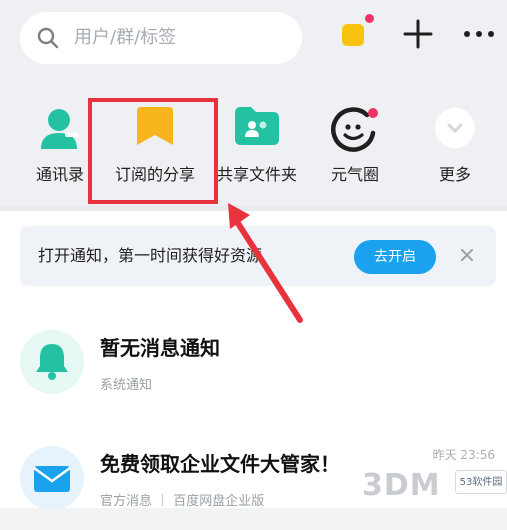  I want to click on message-title: 暂无消息通知, so click(160, 348).